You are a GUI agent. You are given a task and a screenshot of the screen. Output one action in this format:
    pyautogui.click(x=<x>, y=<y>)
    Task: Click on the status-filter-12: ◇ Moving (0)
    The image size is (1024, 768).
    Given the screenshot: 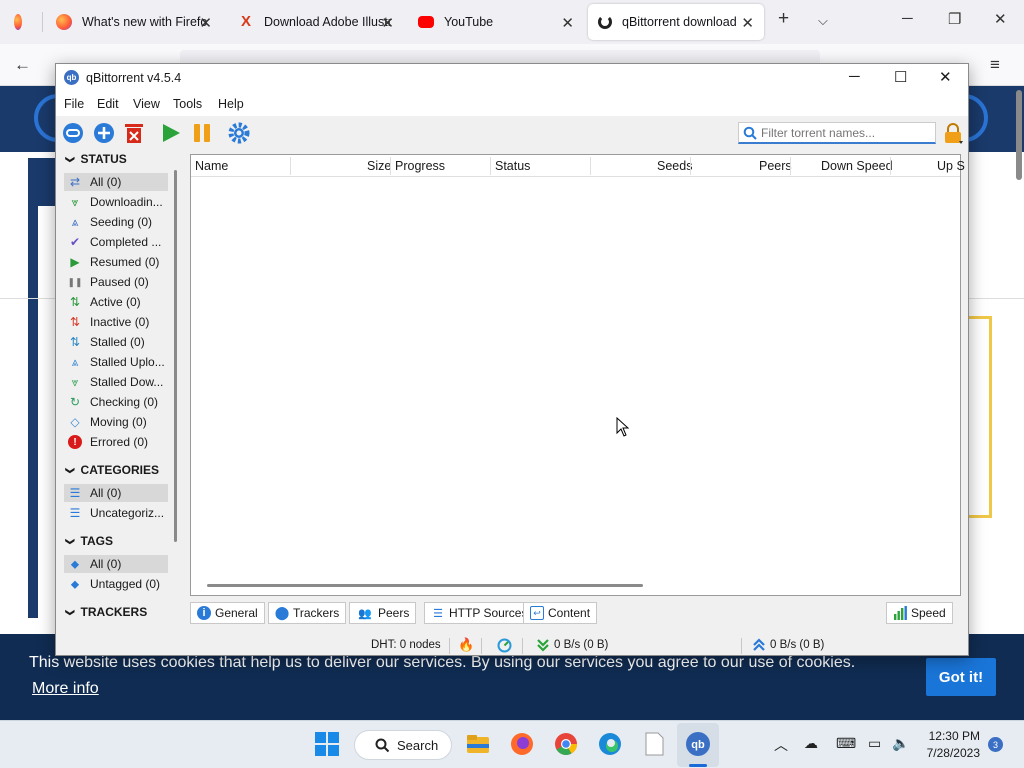 What is the action you would take?
    pyautogui.click(x=116, y=422)
    